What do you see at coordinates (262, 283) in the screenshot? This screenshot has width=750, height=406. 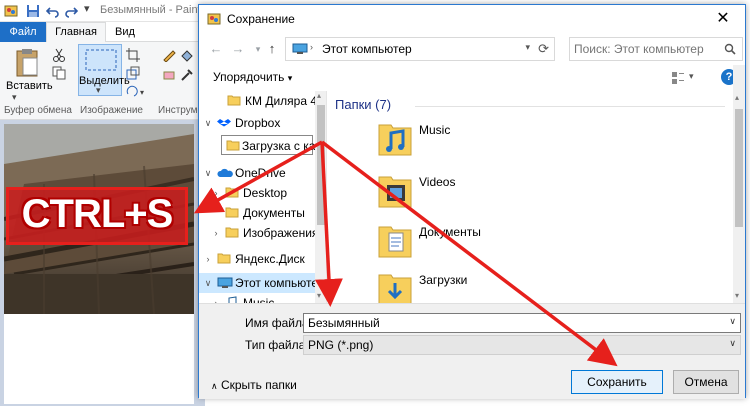 I see `nav-item-this-pc: ∨ Этот компьютер` at bounding box center [262, 283].